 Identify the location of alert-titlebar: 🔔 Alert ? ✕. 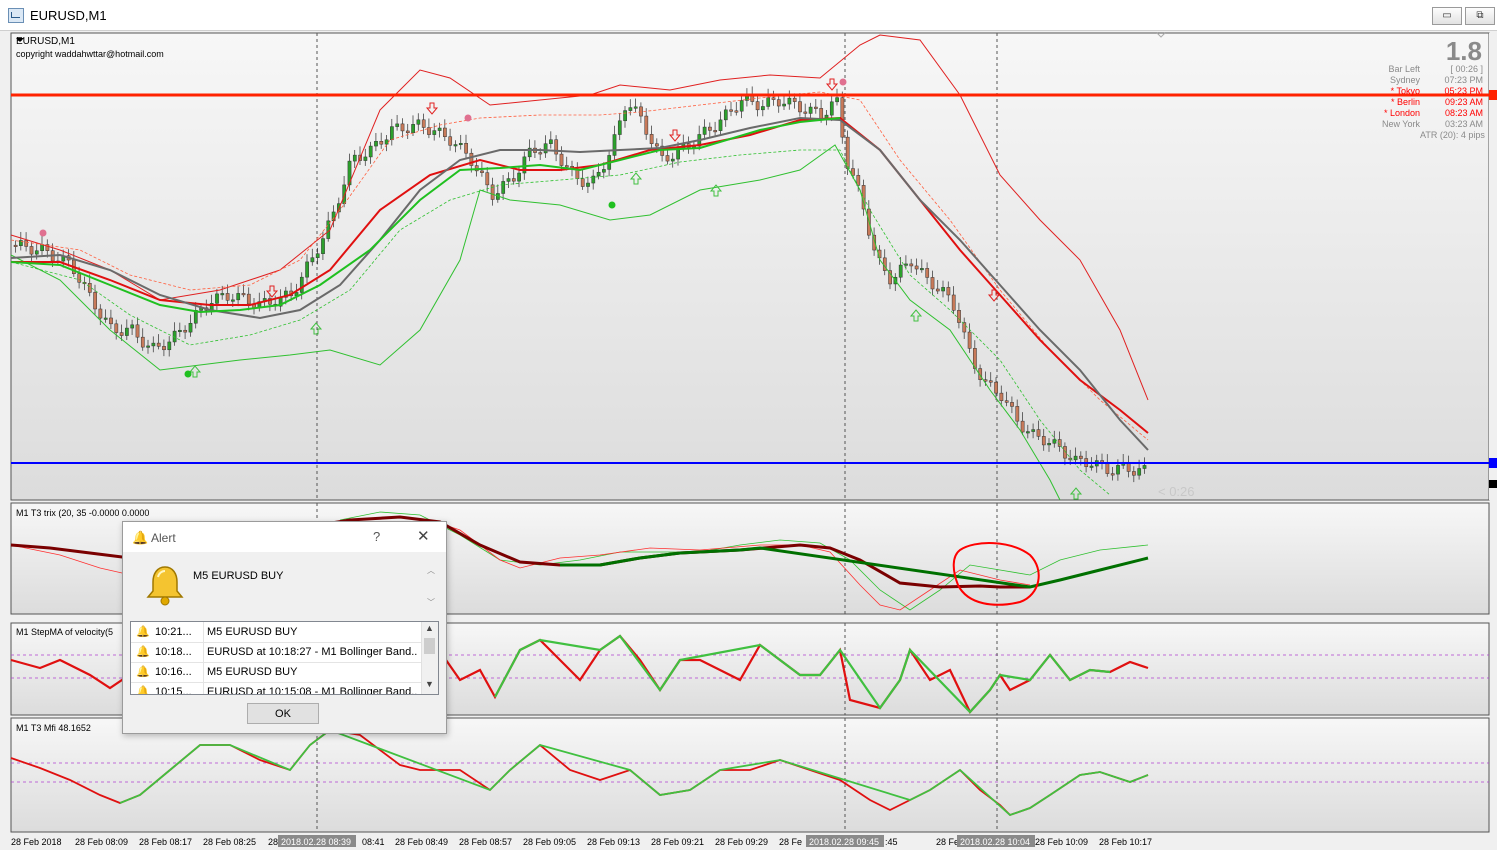
(284, 537).